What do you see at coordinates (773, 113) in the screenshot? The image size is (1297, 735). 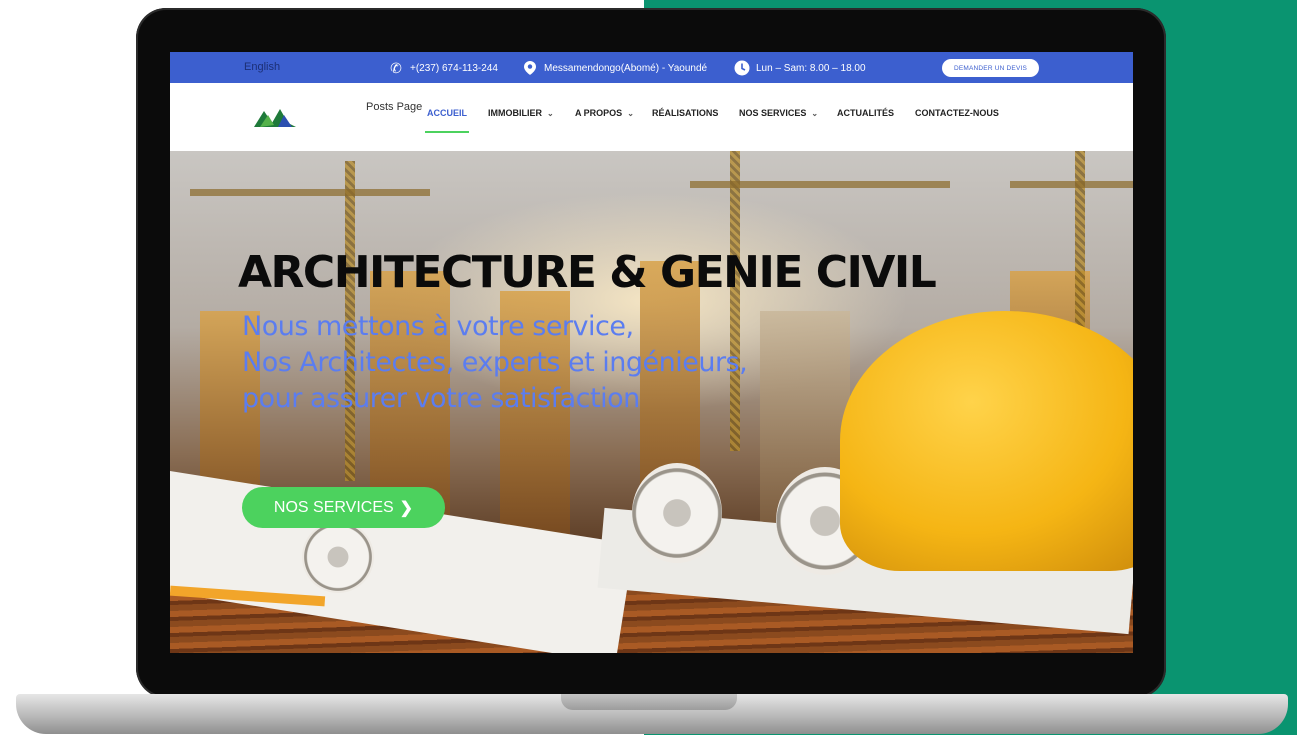 I see `nav-nos-services-label: NOS SERVICES` at bounding box center [773, 113].